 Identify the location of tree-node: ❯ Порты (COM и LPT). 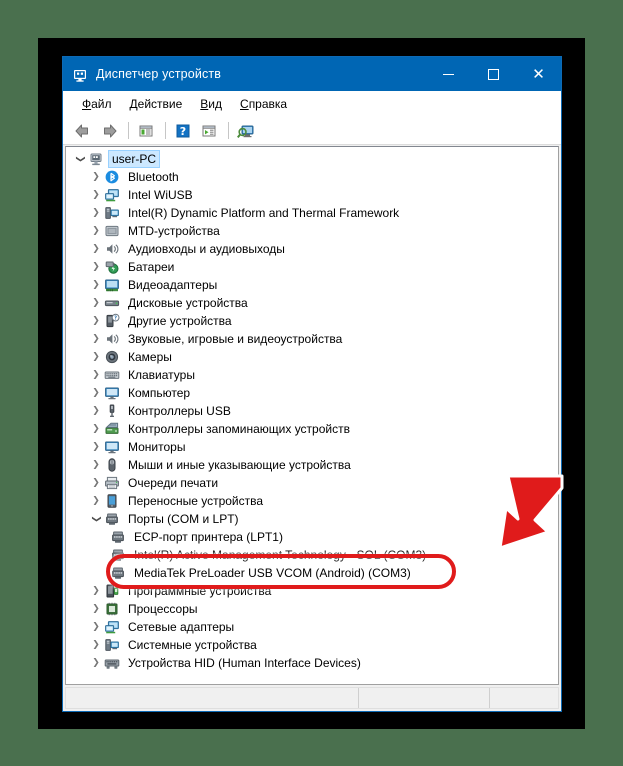
(312, 519).